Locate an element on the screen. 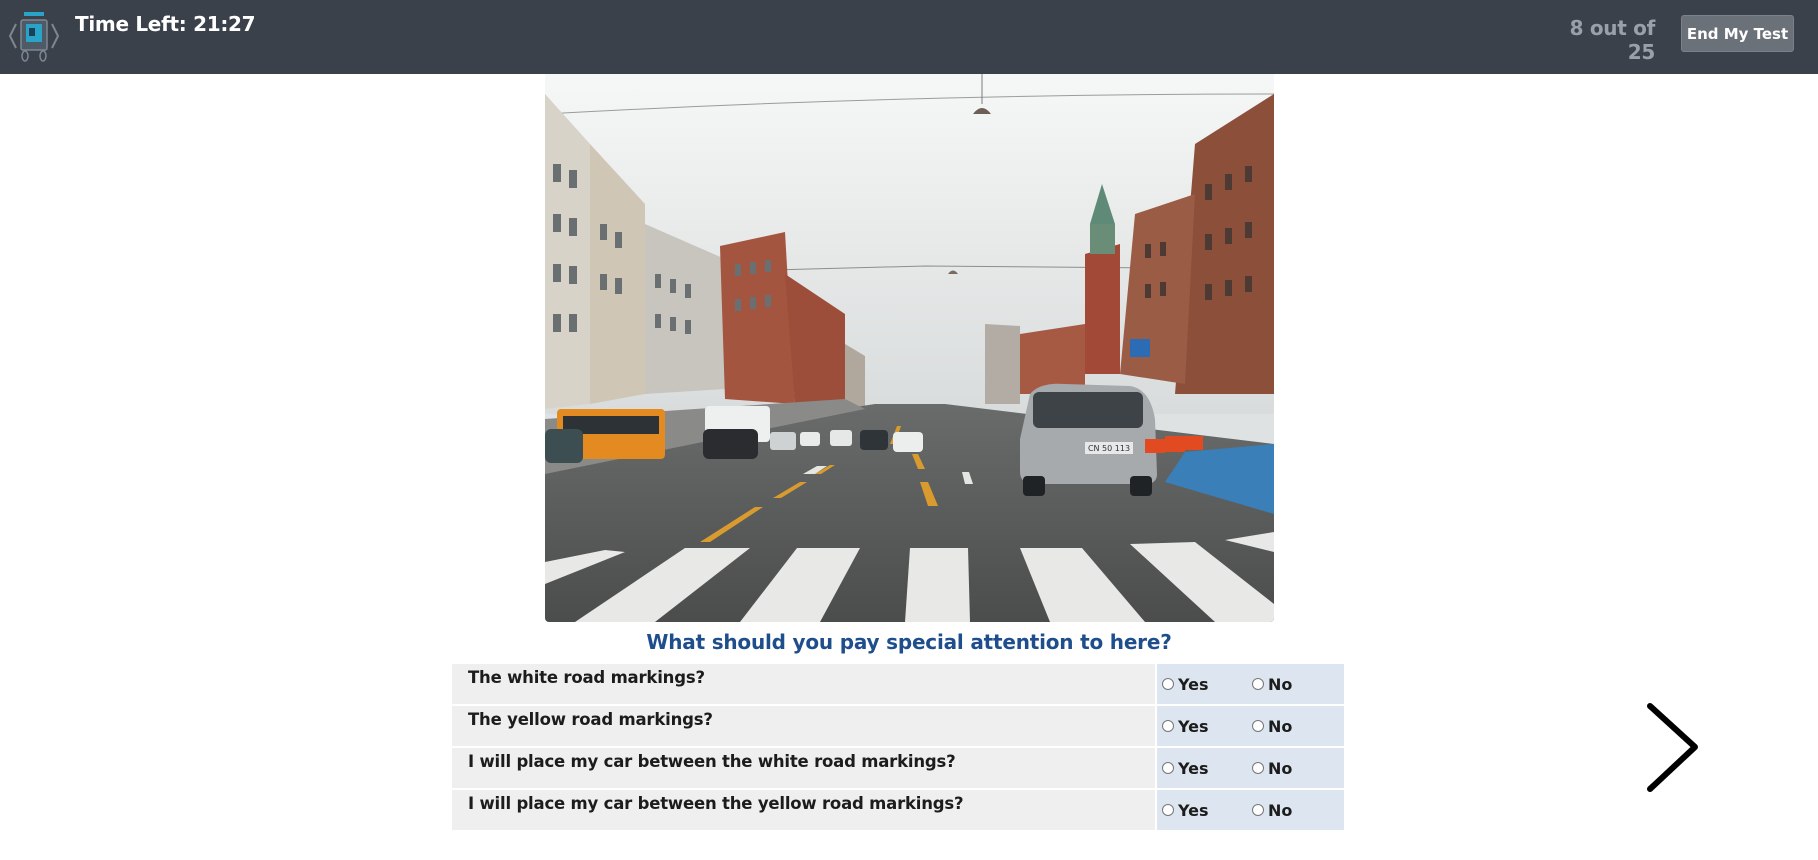 The image size is (1818, 860). top-bar: Time Left: 21:27 8 out of 25 End My Test is located at coordinates (909, 37).